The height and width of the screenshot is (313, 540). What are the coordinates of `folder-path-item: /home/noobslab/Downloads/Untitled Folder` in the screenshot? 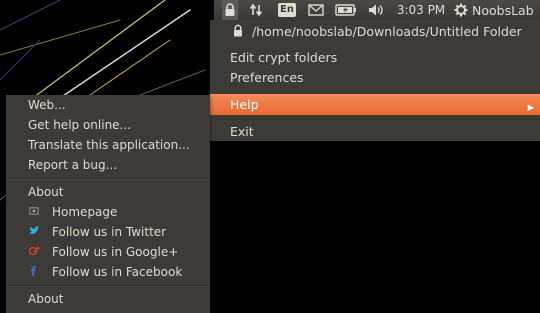 It's located at (375, 31).